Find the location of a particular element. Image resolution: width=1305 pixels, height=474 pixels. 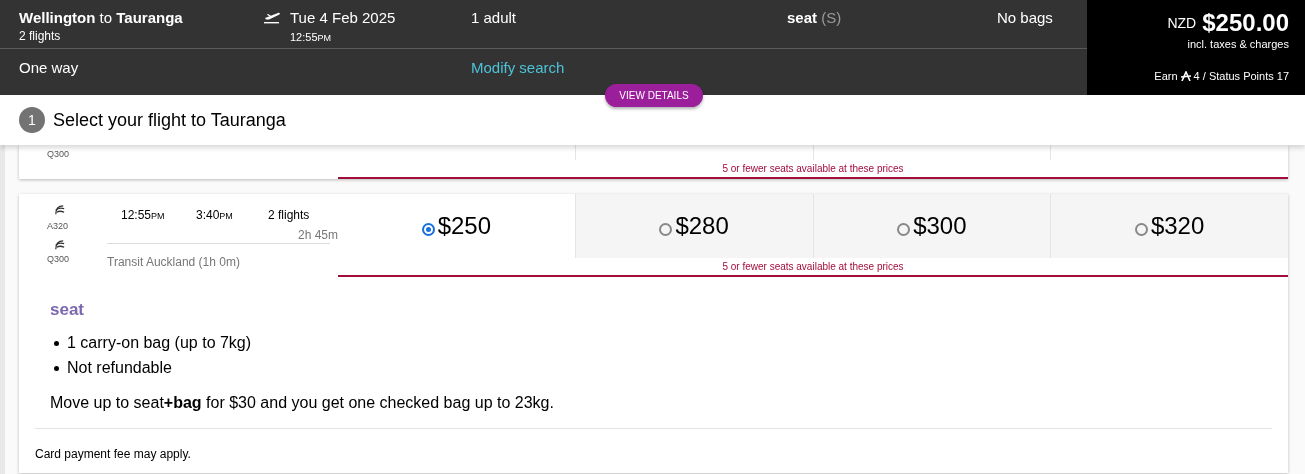

bags: No bags is located at coordinates (1025, 18).